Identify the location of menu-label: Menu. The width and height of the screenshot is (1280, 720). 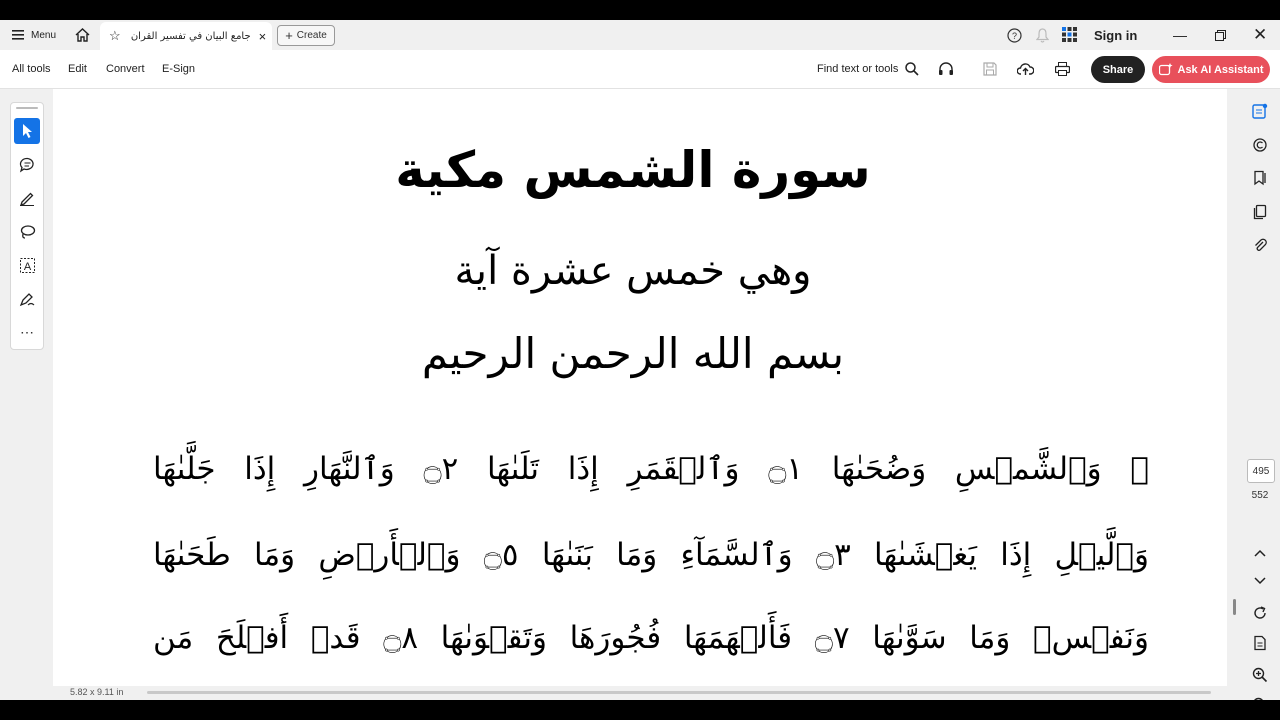
(44, 35).